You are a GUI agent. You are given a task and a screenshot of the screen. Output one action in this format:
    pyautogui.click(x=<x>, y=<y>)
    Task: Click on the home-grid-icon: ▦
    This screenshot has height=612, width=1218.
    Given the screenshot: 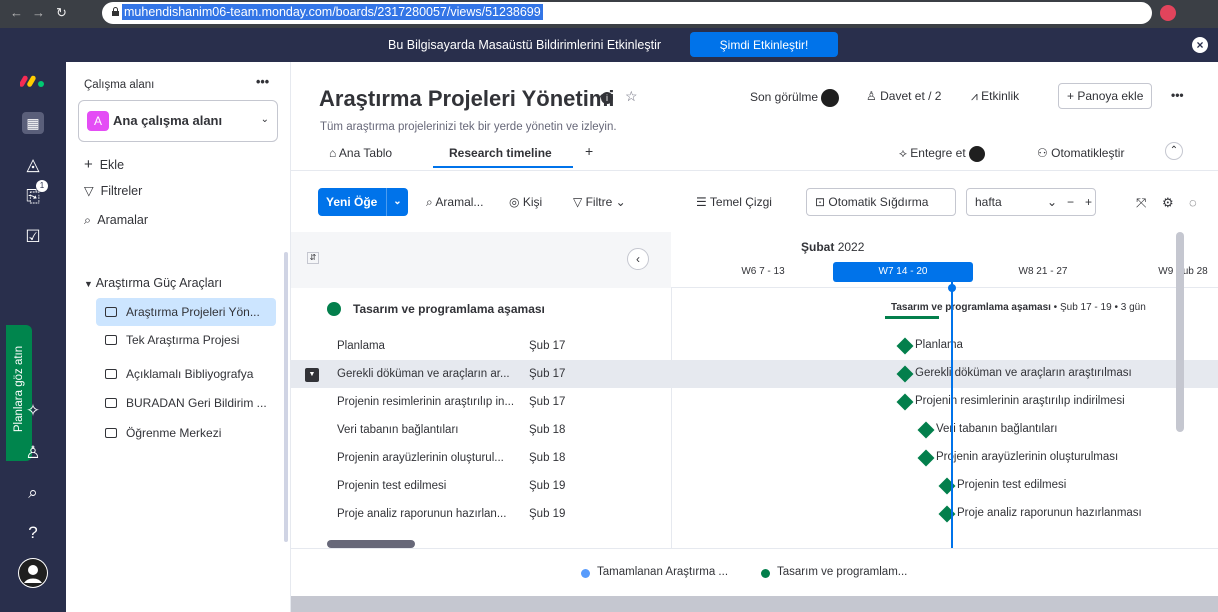 What is the action you would take?
    pyautogui.click(x=33, y=123)
    